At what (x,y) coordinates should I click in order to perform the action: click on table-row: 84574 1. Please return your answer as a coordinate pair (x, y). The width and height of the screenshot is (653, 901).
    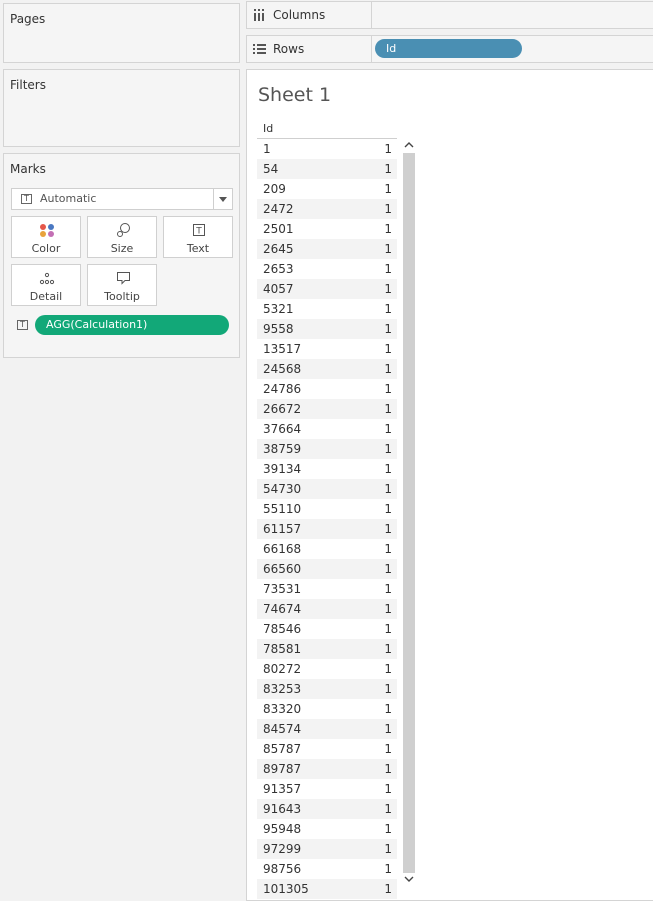
    Looking at the image, I should click on (327, 729).